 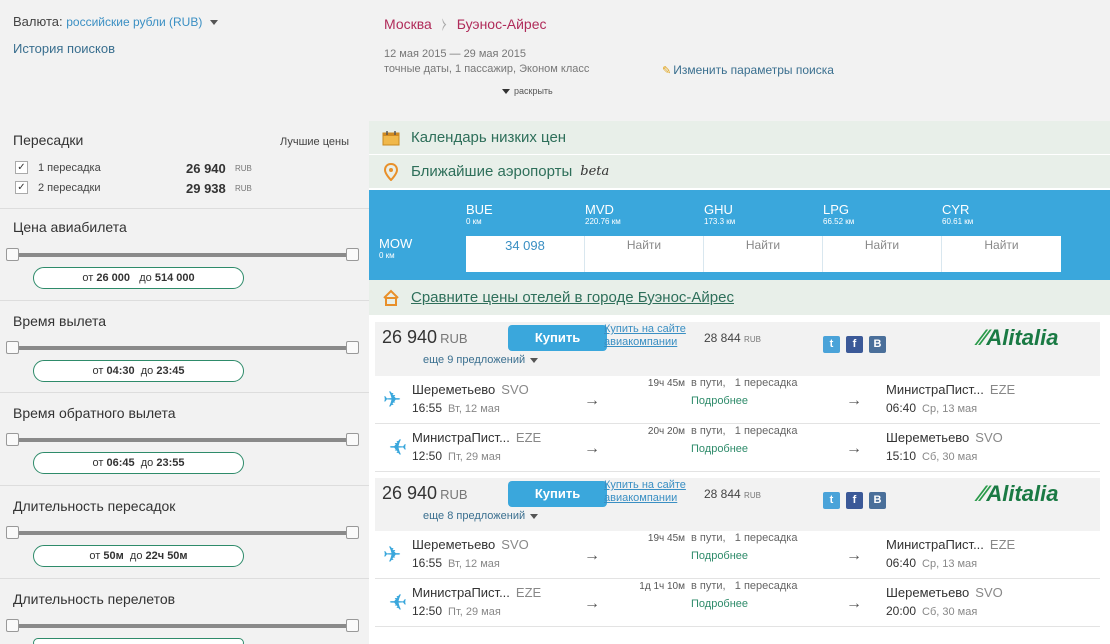 What do you see at coordinates (427, 408) in the screenshot?
I see `time: 16:55` at bounding box center [427, 408].